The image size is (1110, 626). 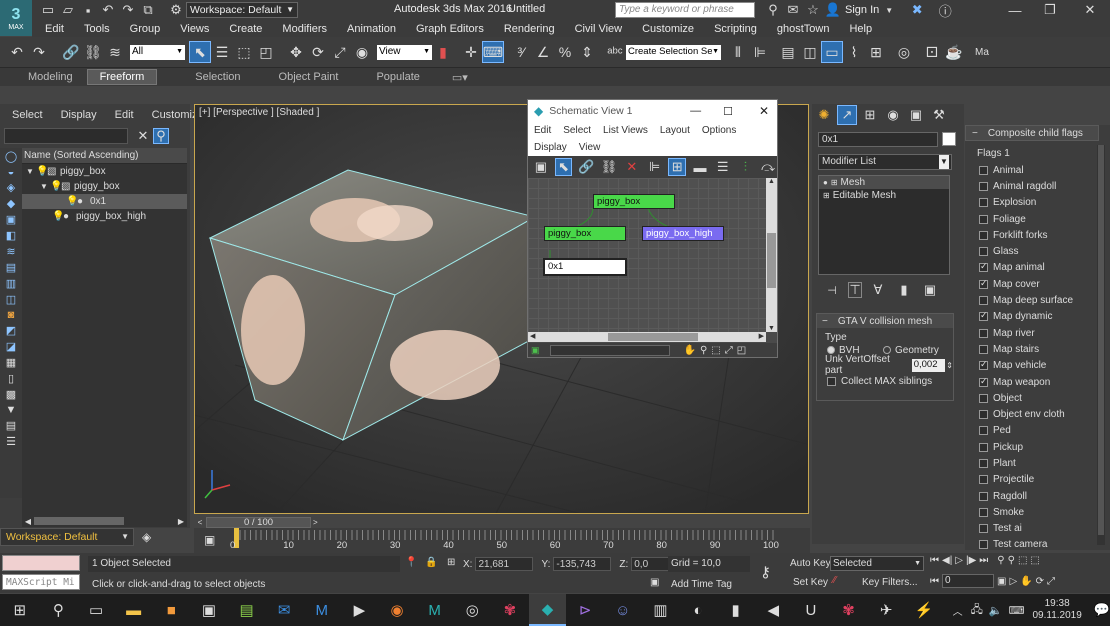 I want to click on tab-selection: Selection, so click(x=217, y=77).